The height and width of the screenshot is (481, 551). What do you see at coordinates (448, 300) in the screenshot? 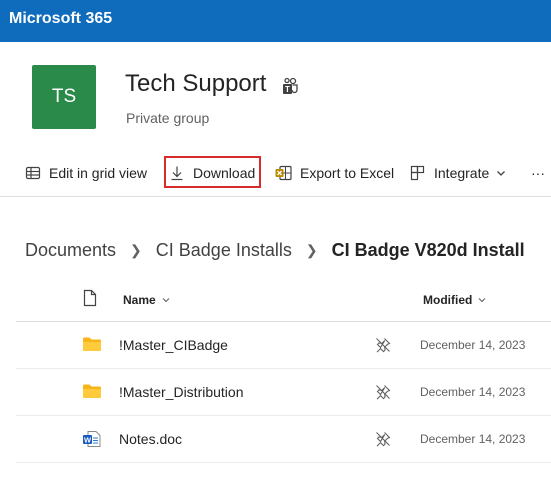
I see `column-modified-label: Modified` at bounding box center [448, 300].